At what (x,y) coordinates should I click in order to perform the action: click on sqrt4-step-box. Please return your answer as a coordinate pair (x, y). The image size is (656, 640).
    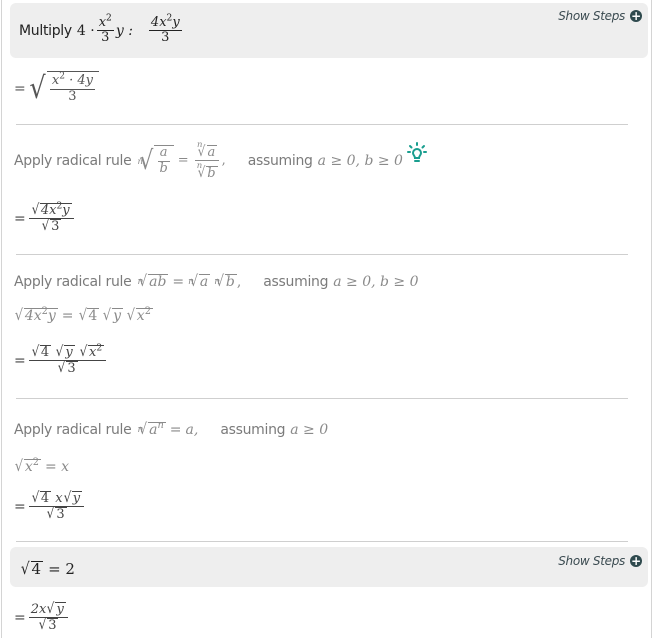
    Looking at the image, I should click on (329, 567).